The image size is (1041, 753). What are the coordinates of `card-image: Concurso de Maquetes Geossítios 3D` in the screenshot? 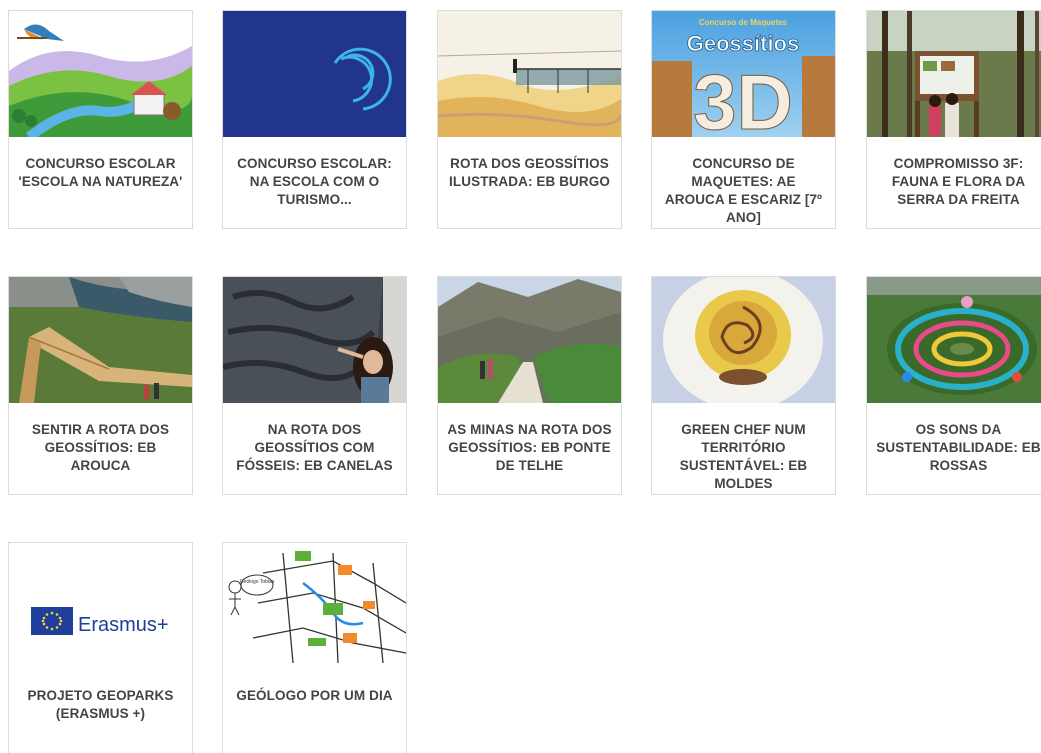 It's located at (743, 74).